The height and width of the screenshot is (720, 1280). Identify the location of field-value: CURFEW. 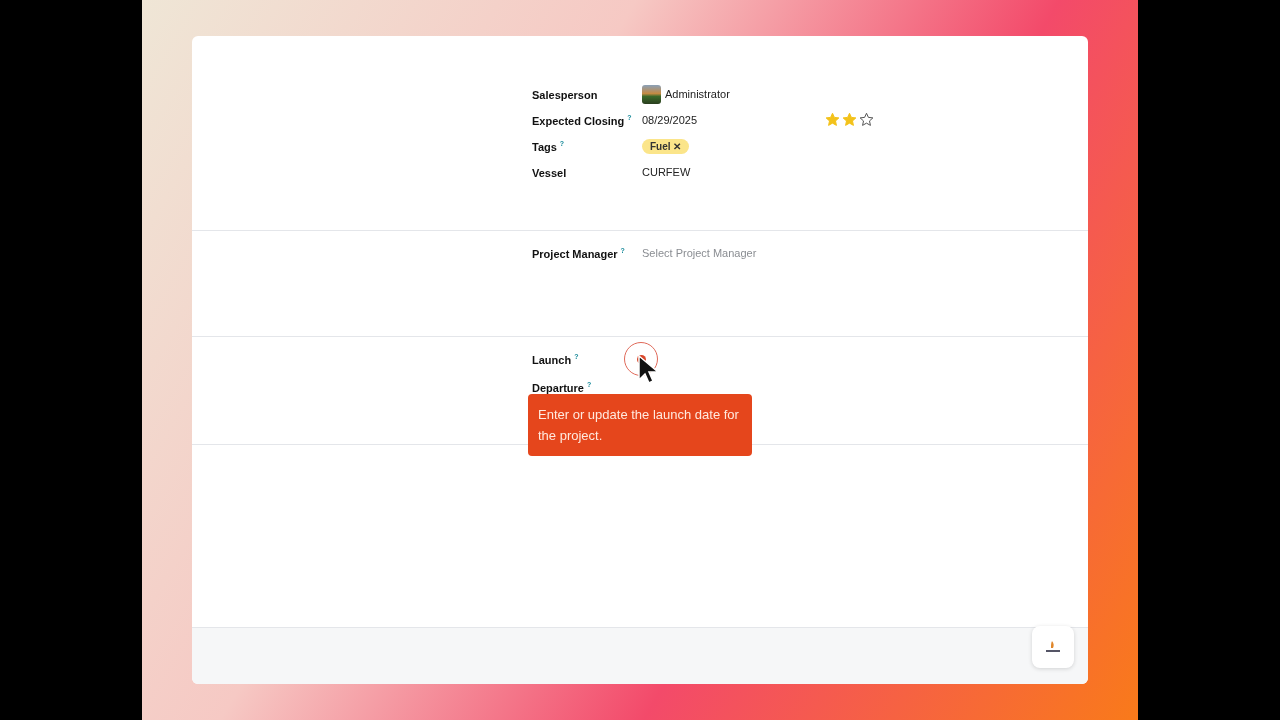
(666, 172).